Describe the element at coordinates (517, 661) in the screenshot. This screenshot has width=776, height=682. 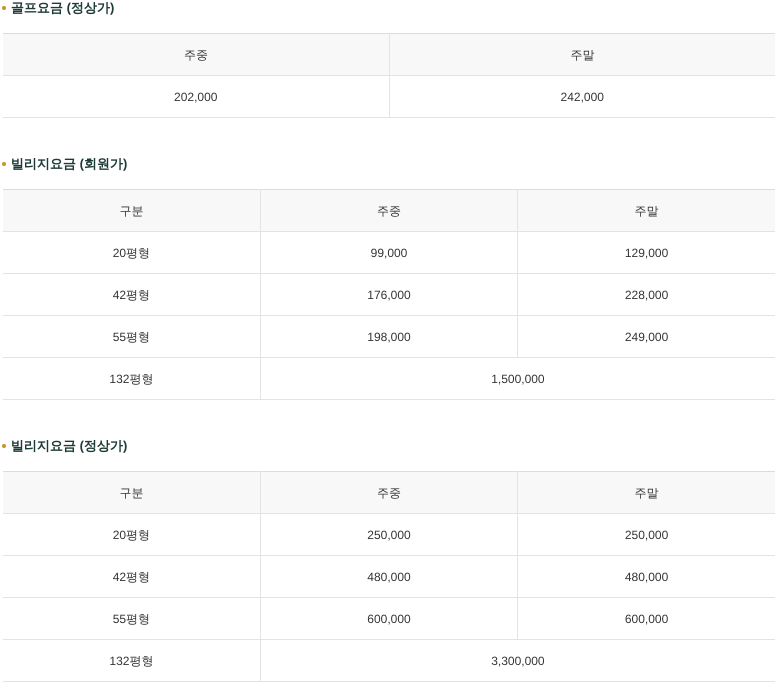
I see `table-cell: 3,300,000` at that location.